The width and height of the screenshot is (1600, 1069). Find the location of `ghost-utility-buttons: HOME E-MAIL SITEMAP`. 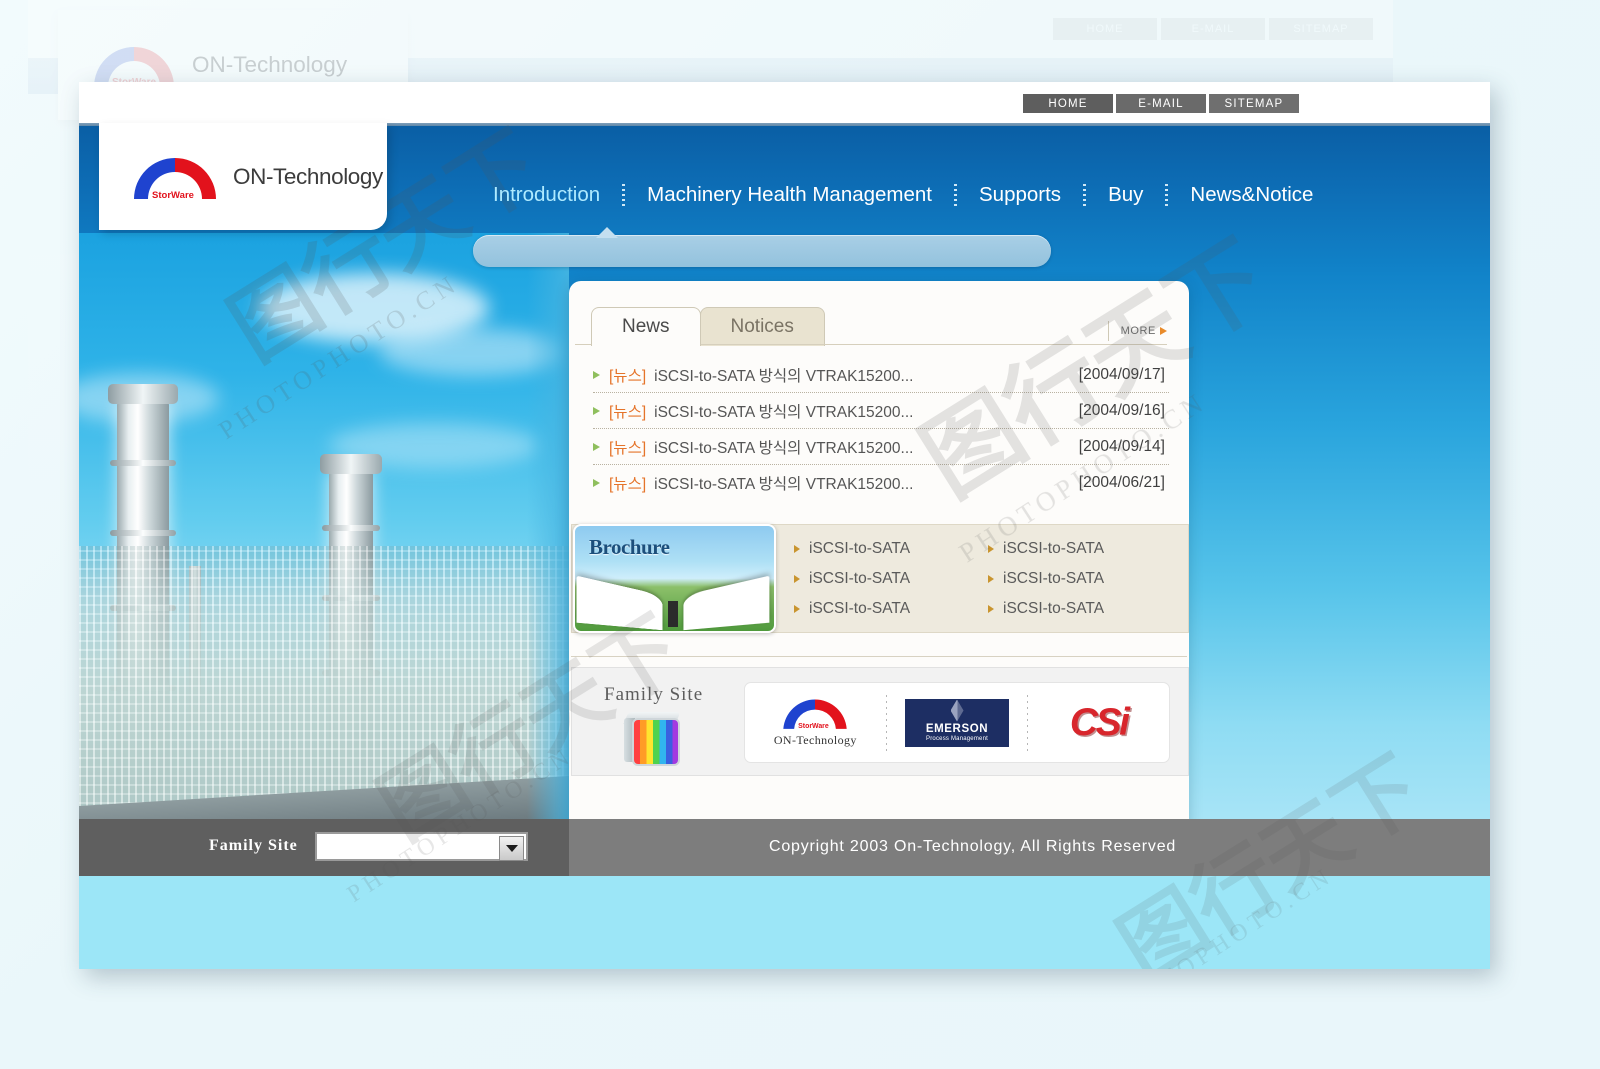

ghost-utility-buttons: HOME E-MAIL SITEMAP is located at coordinates (1213, 29).